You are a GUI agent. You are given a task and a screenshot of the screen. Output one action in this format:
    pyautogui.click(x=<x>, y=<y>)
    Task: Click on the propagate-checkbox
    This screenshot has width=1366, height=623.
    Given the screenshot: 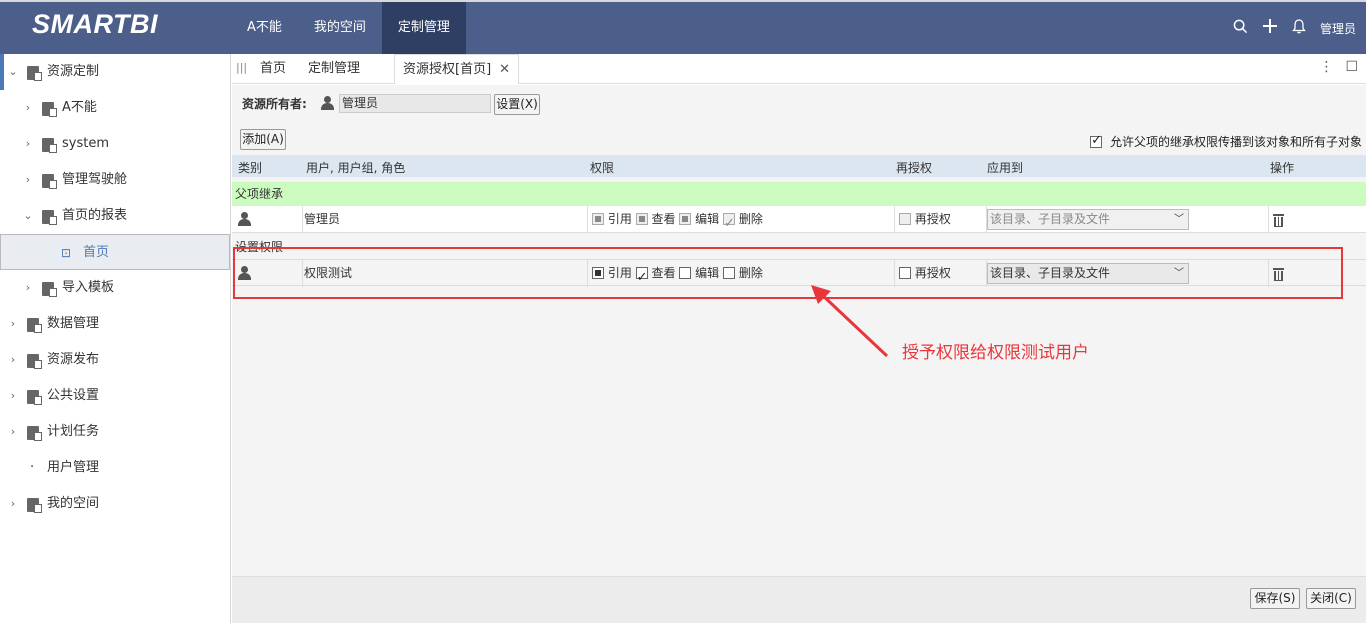 What is the action you would take?
    pyautogui.click(x=1096, y=140)
    